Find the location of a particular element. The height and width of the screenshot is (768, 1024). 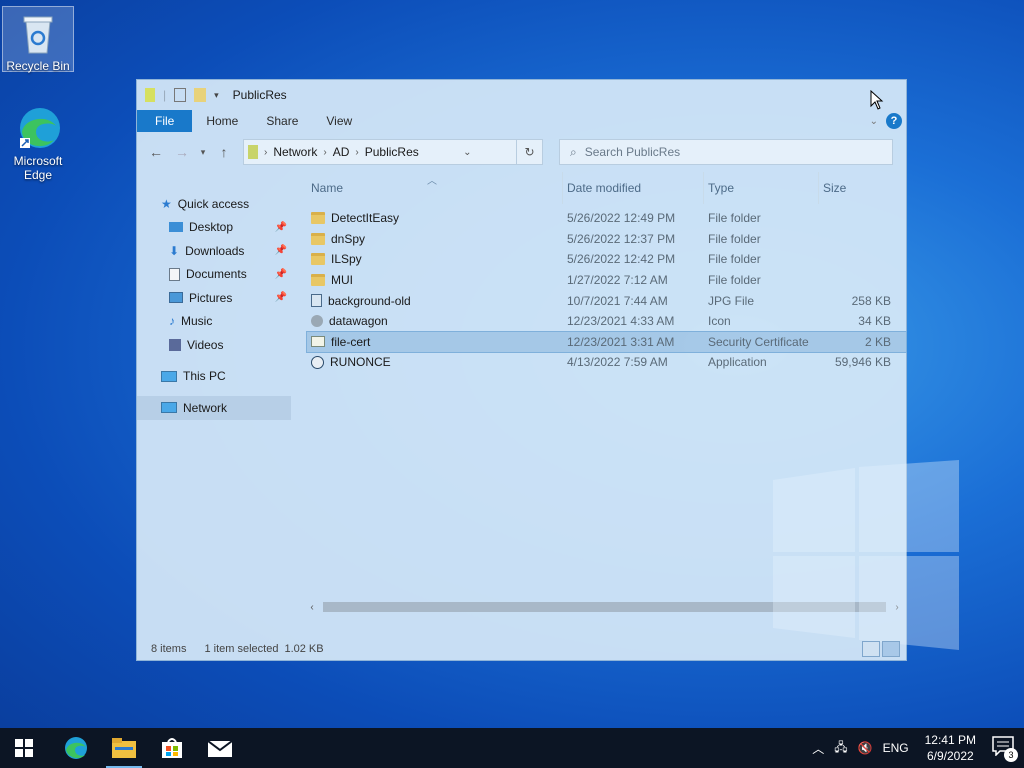

image-file-icon is located at coordinates (316, 301).